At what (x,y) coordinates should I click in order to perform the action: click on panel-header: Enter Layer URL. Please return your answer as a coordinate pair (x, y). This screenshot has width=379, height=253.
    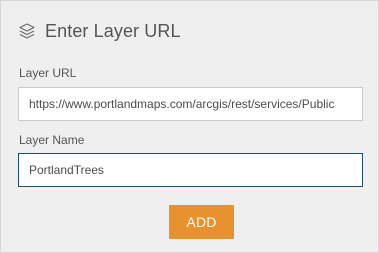
    Looking at the image, I should click on (99, 31).